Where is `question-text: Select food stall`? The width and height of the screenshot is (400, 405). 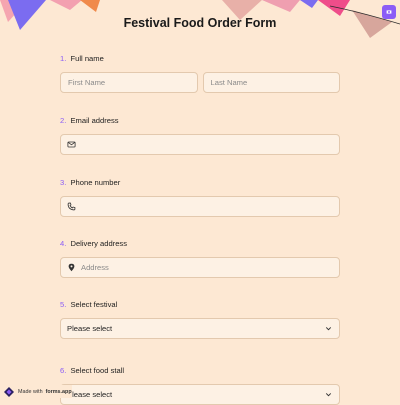 question-text: Select food stall is located at coordinates (97, 370).